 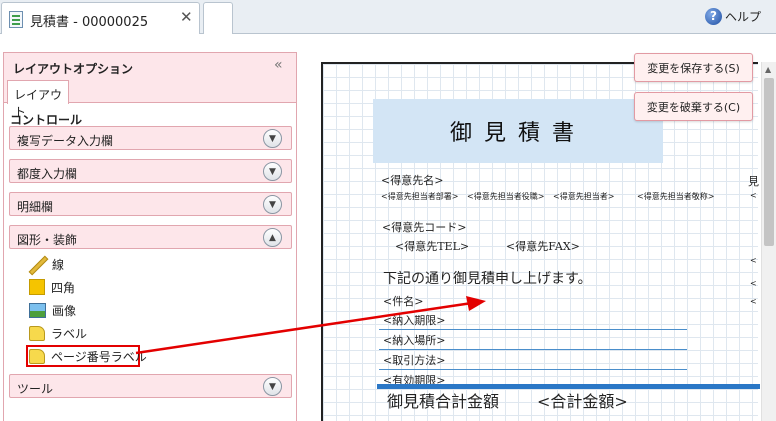 What do you see at coordinates (743, 16) in the screenshot?
I see `help-label: ヘルプ` at bounding box center [743, 16].